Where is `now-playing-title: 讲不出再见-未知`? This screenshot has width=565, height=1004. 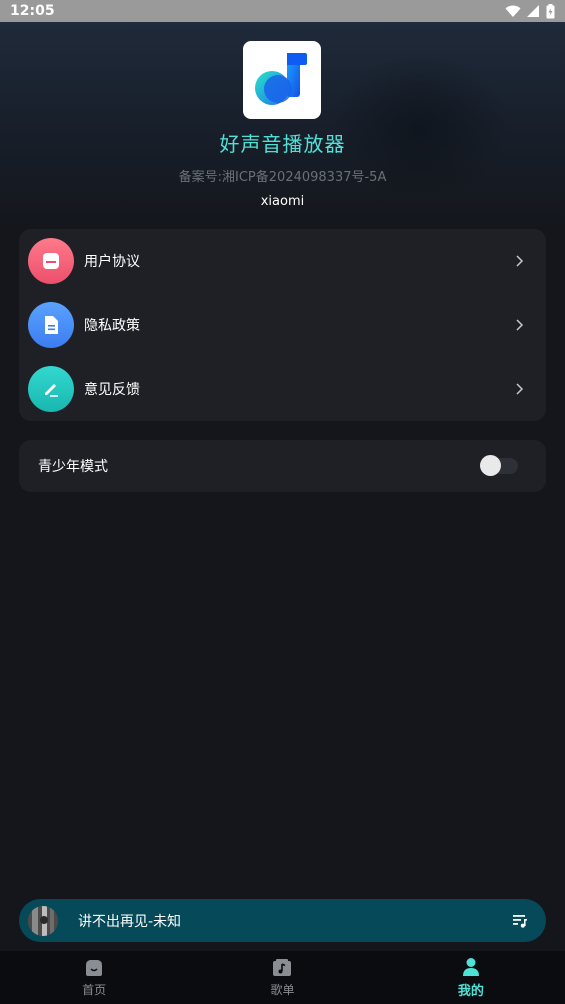 now-playing-title: 讲不出再见-未知 is located at coordinates (130, 921).